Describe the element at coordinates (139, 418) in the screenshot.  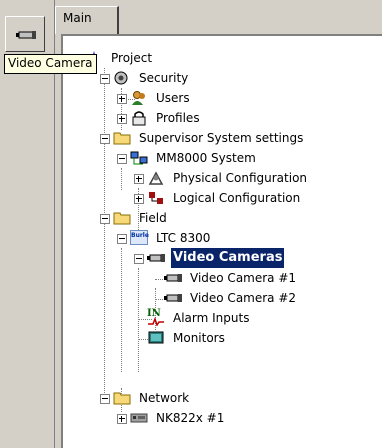
I see `network-device-icon` at that location.